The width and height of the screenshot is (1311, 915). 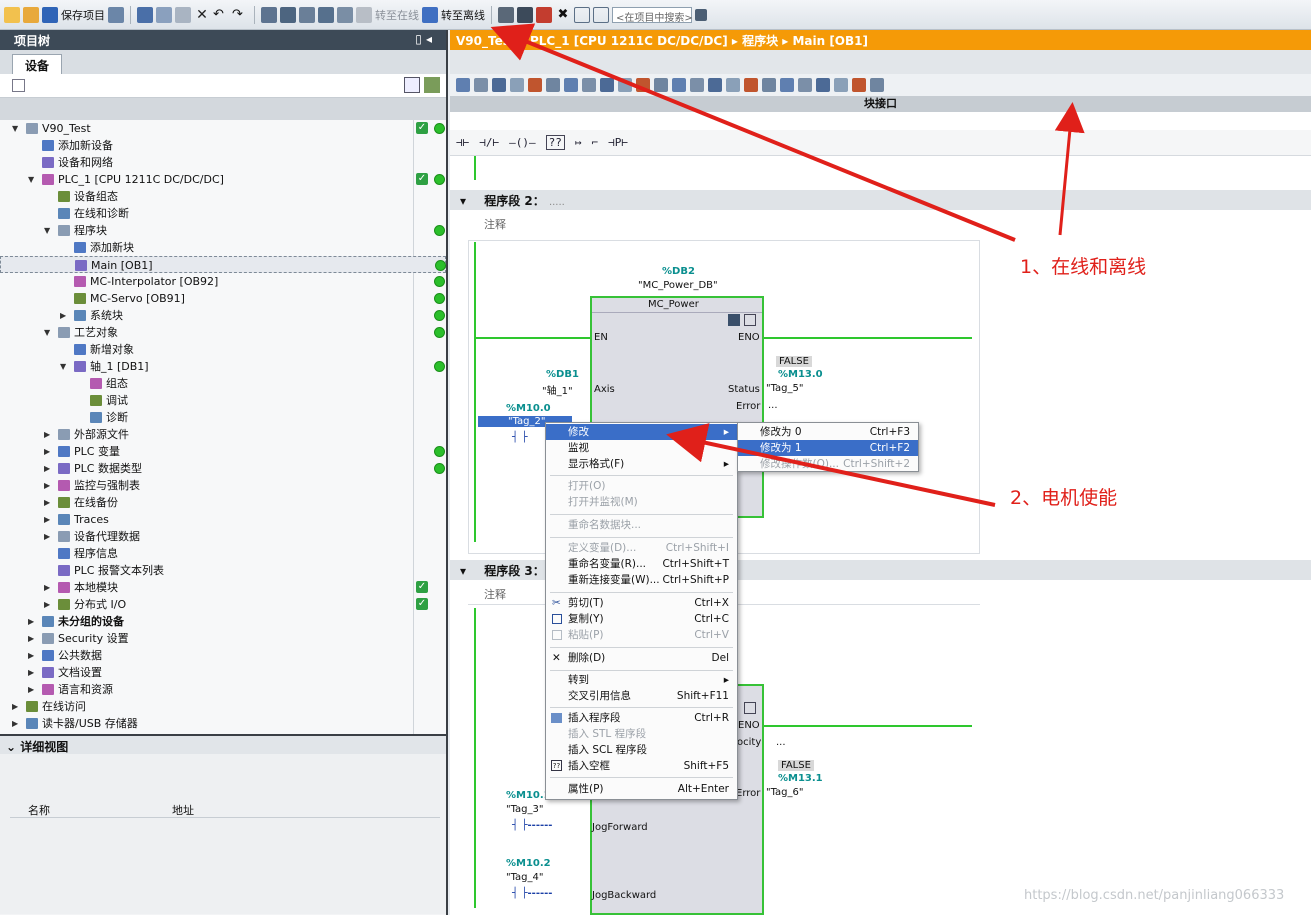 What do you see at coordinates (462, 142) in the screenshot?
I see `no-contact-icon: ⊣⊢` at bounding box center [462, 142].